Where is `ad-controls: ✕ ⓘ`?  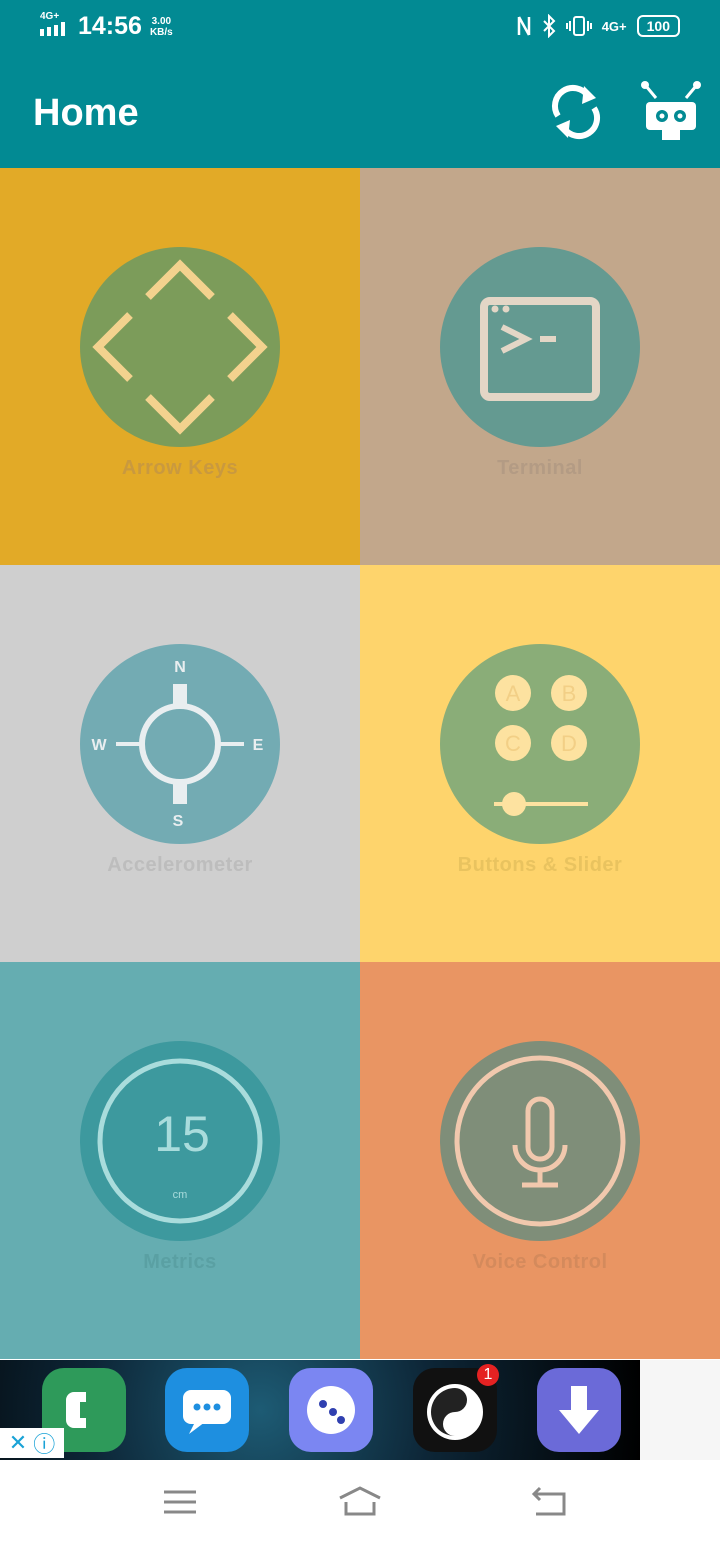
ad-controls: ✕ ⓘ is located at coordinates (32, 1443).